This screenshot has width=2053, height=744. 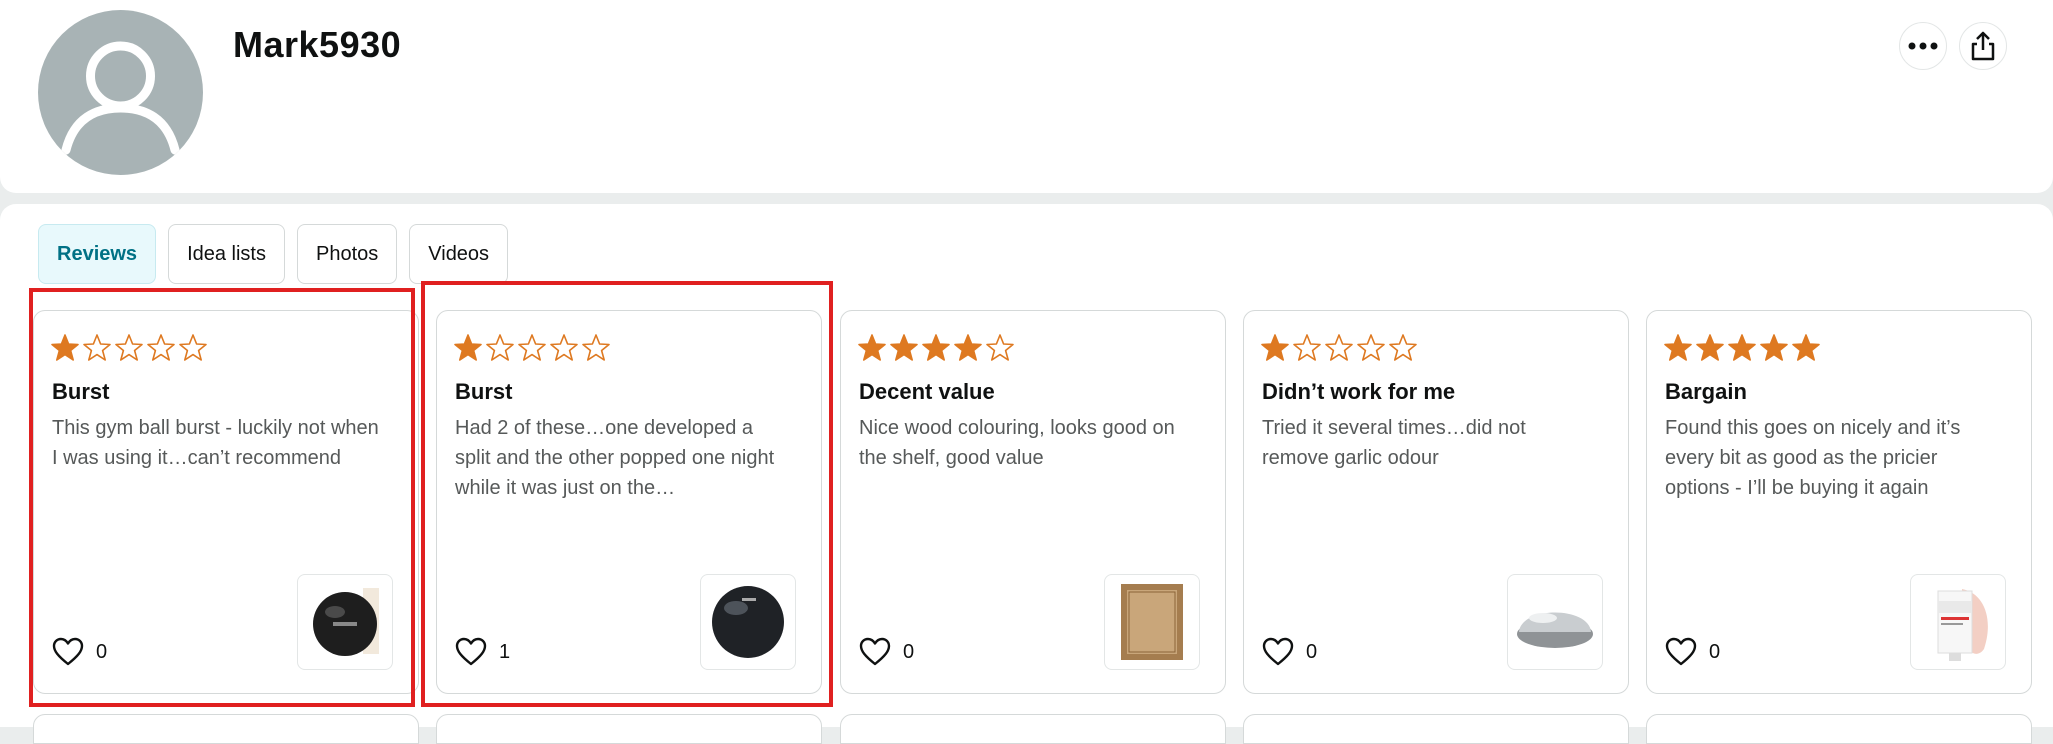 I want to click on profile-tabs: Reviews Idea lists Photos Videos, so click(x=273, y=254).